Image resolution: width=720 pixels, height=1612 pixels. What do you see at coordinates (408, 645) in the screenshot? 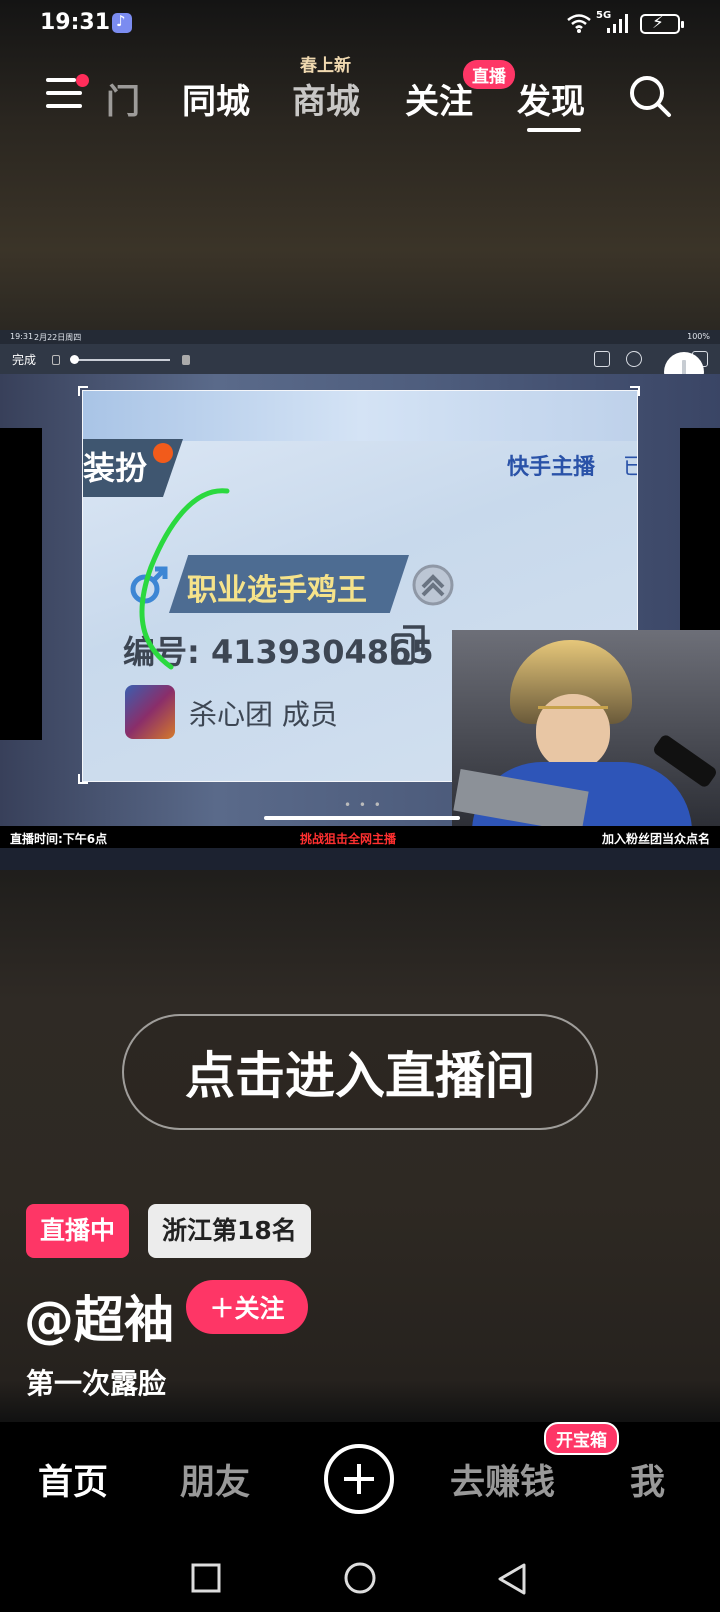
I see `copy-icon` at bounding box center [408, 645].